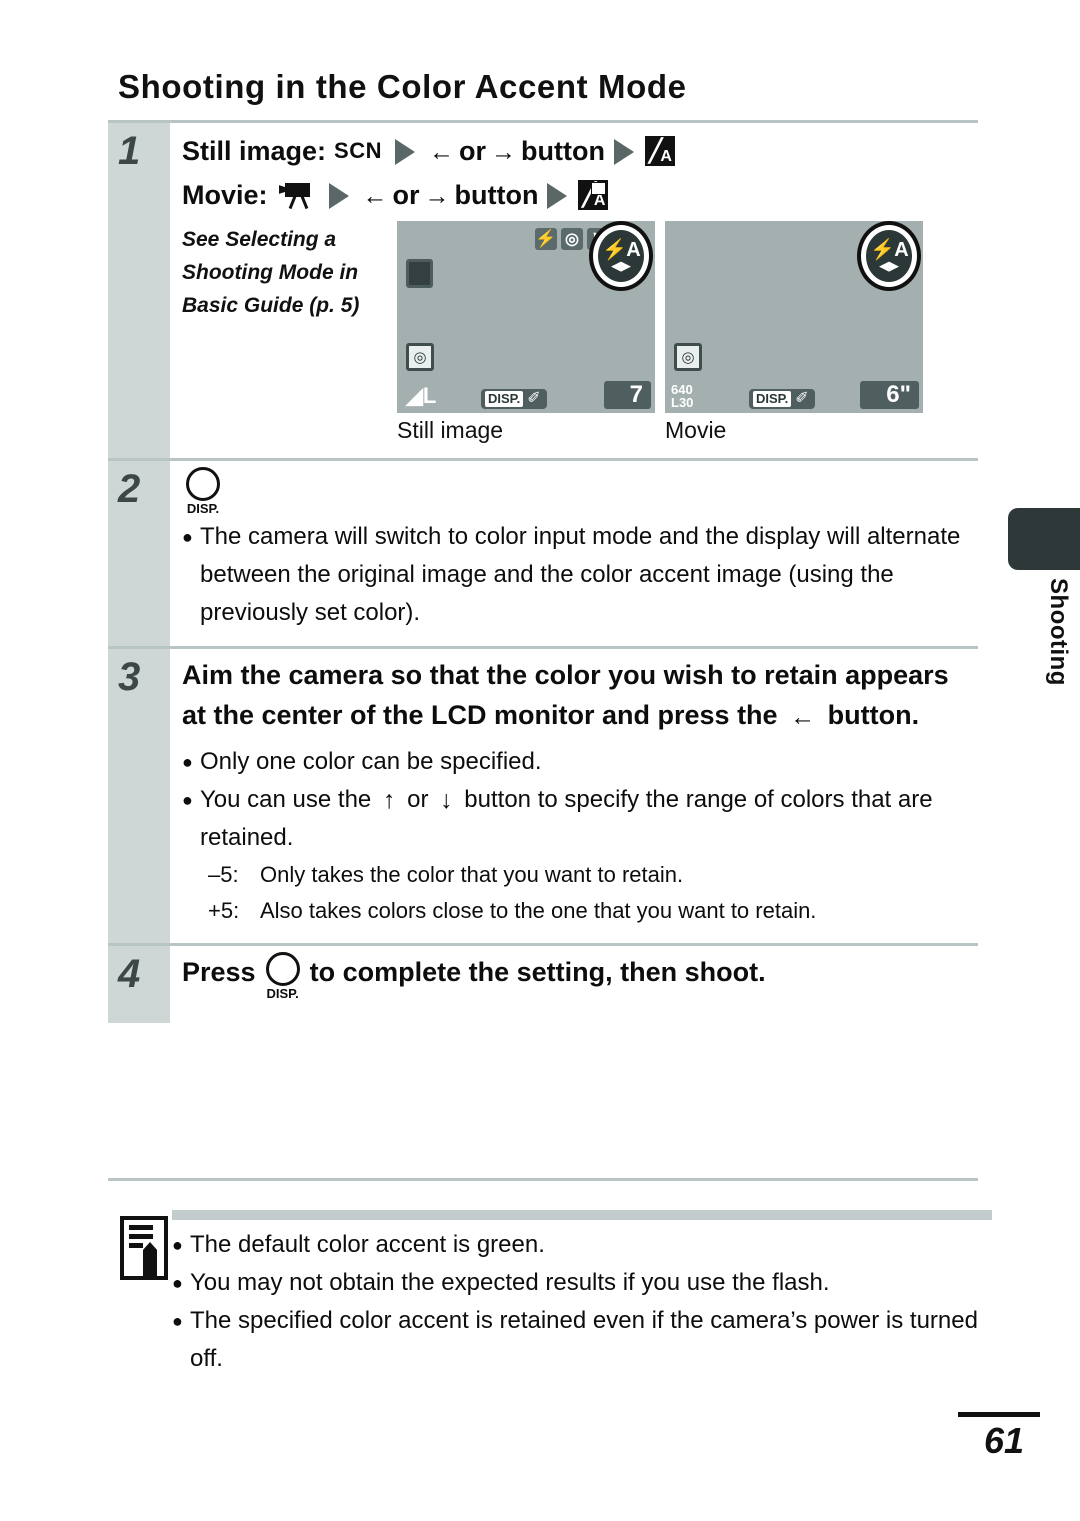 This screenshot has height=1521, width=1080. Describe the element at coordinates (621, 265) in the screenshot. I see `accent-badge-bottom-arrows: ◀▶` at that location.